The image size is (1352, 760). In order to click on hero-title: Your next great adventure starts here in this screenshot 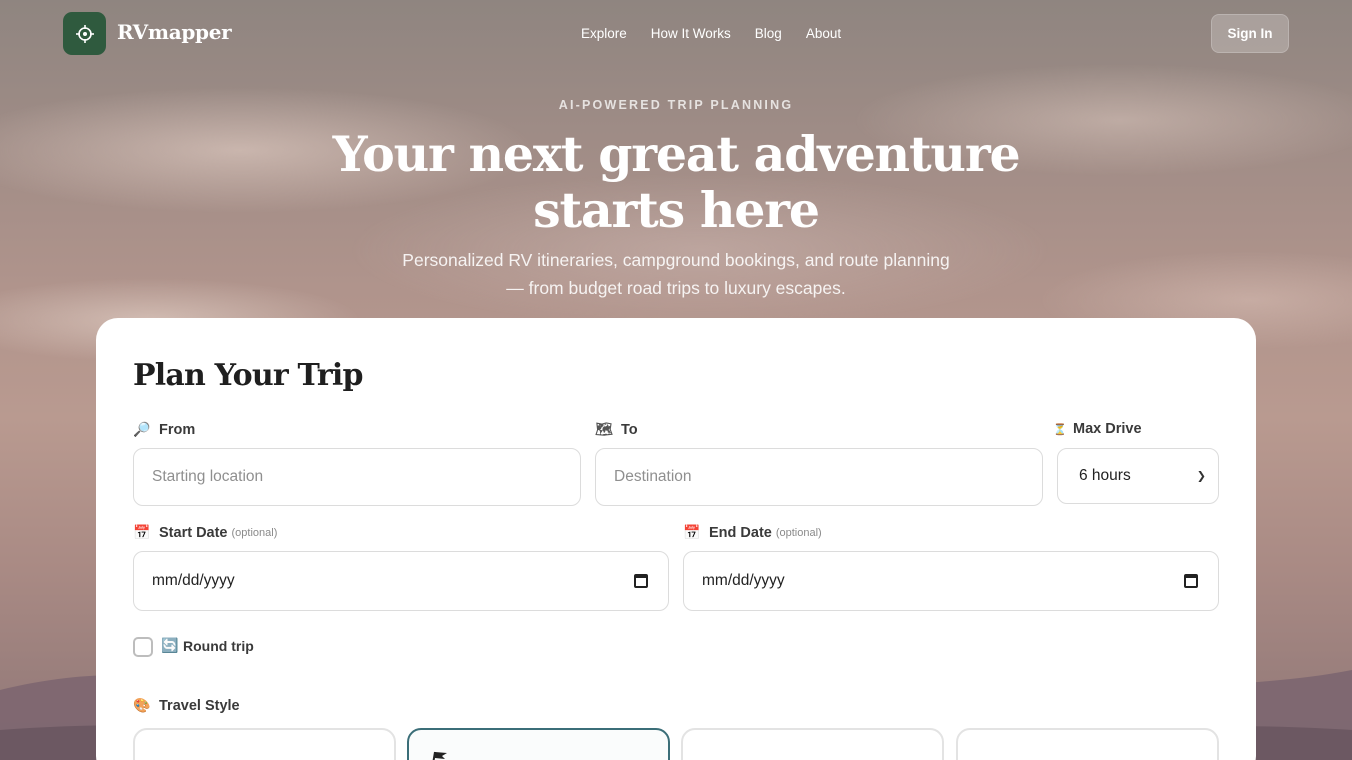, I will do `click(676, 182)`.